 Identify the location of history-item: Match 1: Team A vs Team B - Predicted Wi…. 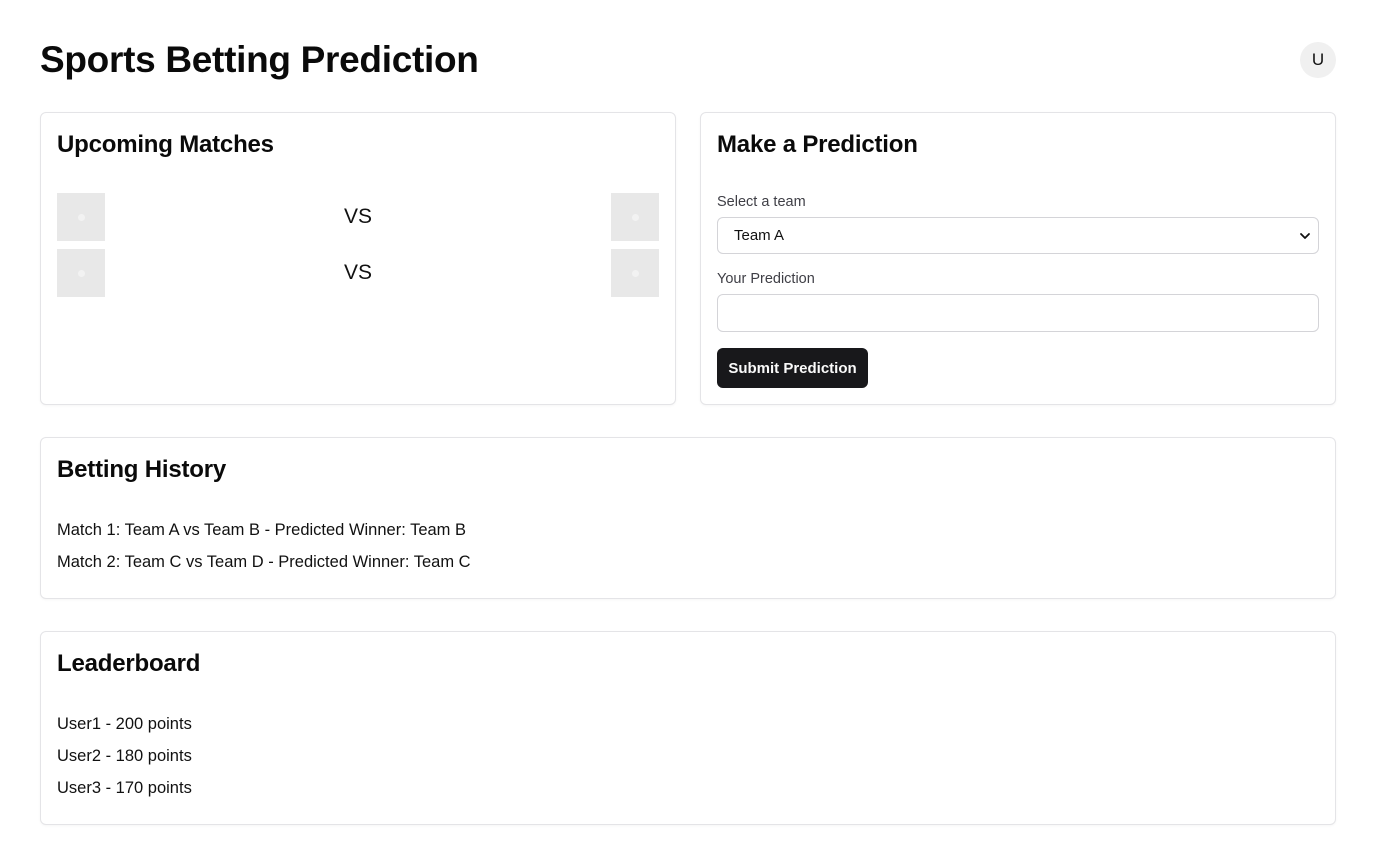
(262, 530).